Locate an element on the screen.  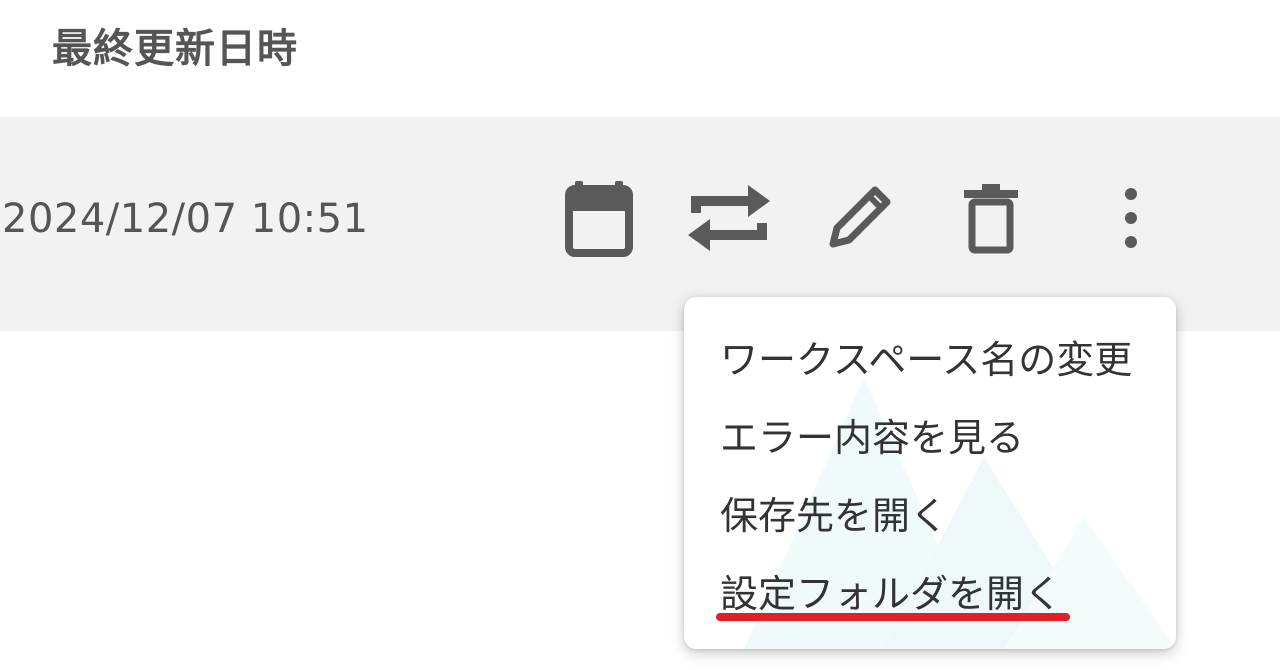
edit-icon is located at coordinates (860, 217).